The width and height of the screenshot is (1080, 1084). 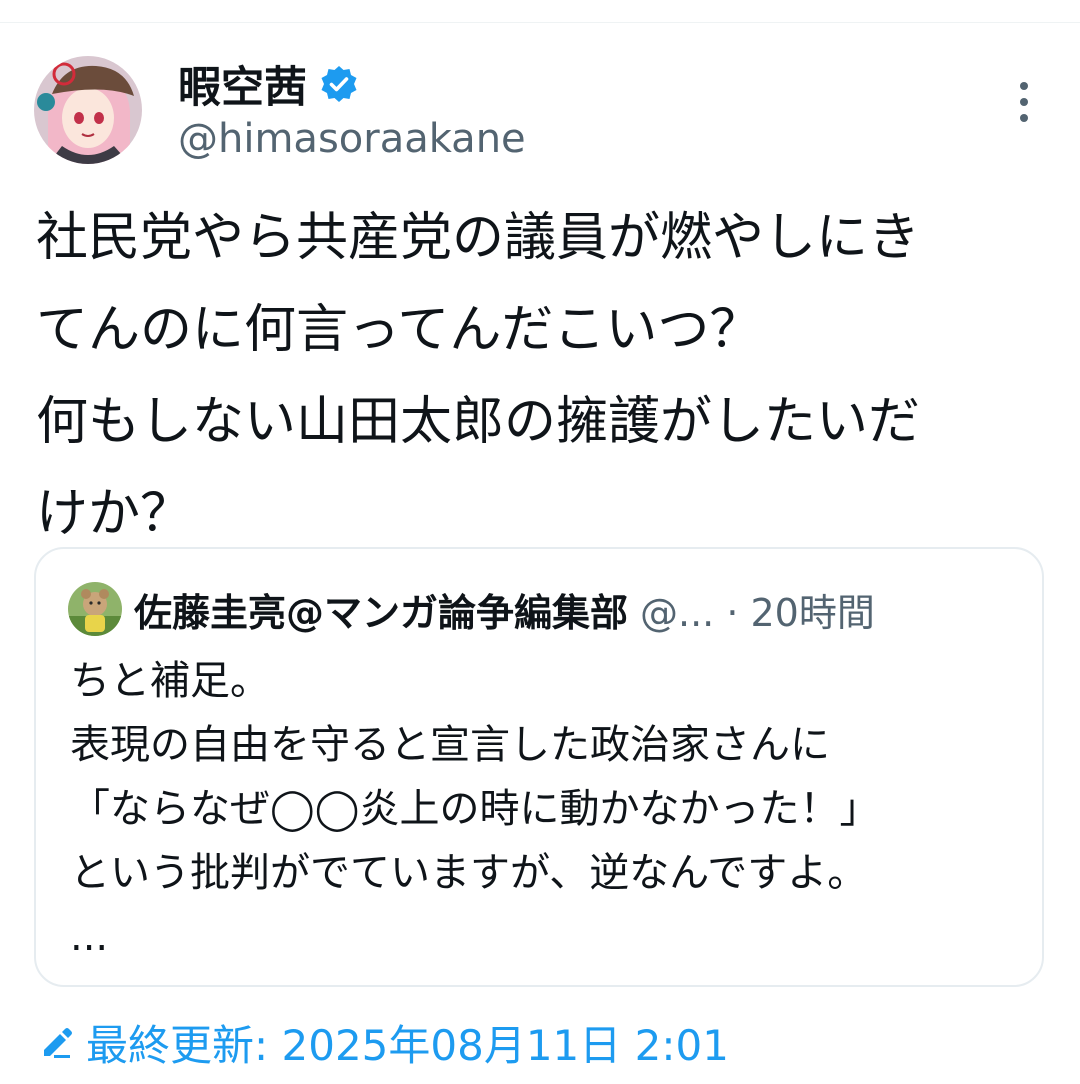 I want to click on quoted-handle-time: @... · 20時間, so click(x=757, y=612).